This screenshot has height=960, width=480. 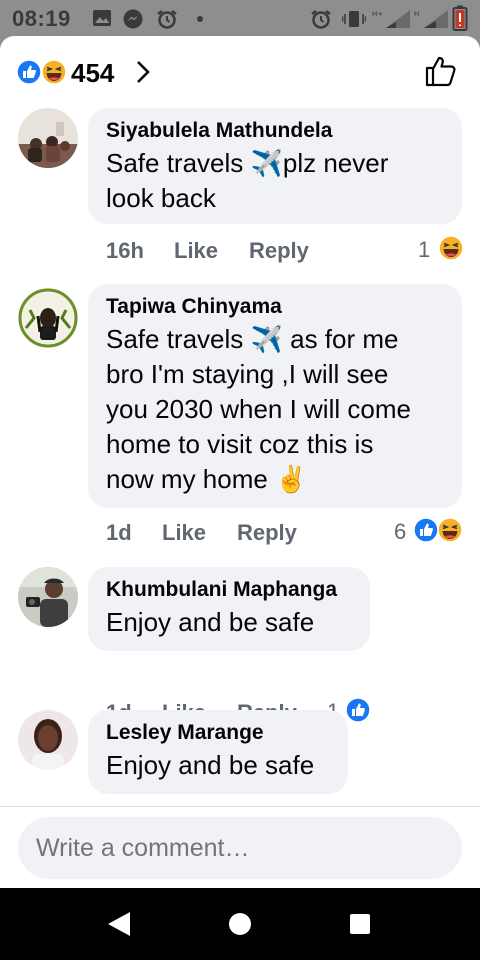 What do you see at coordinates (119, 533) in the screenshot?
I see `comment-time: 1d` at bounding box center [119, 533].